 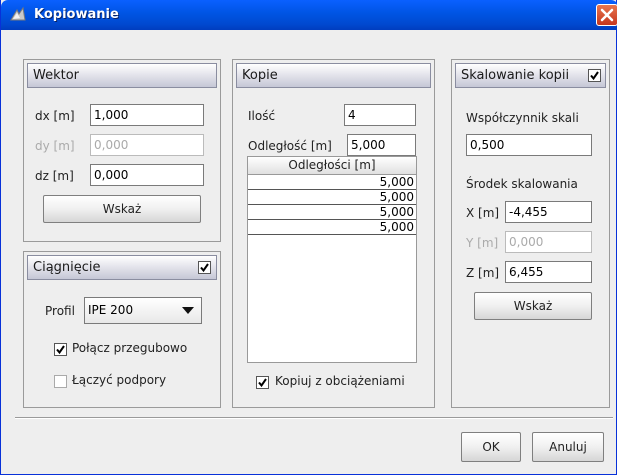 I want to click on y-field: 0,000, so click(x=548, y=242).